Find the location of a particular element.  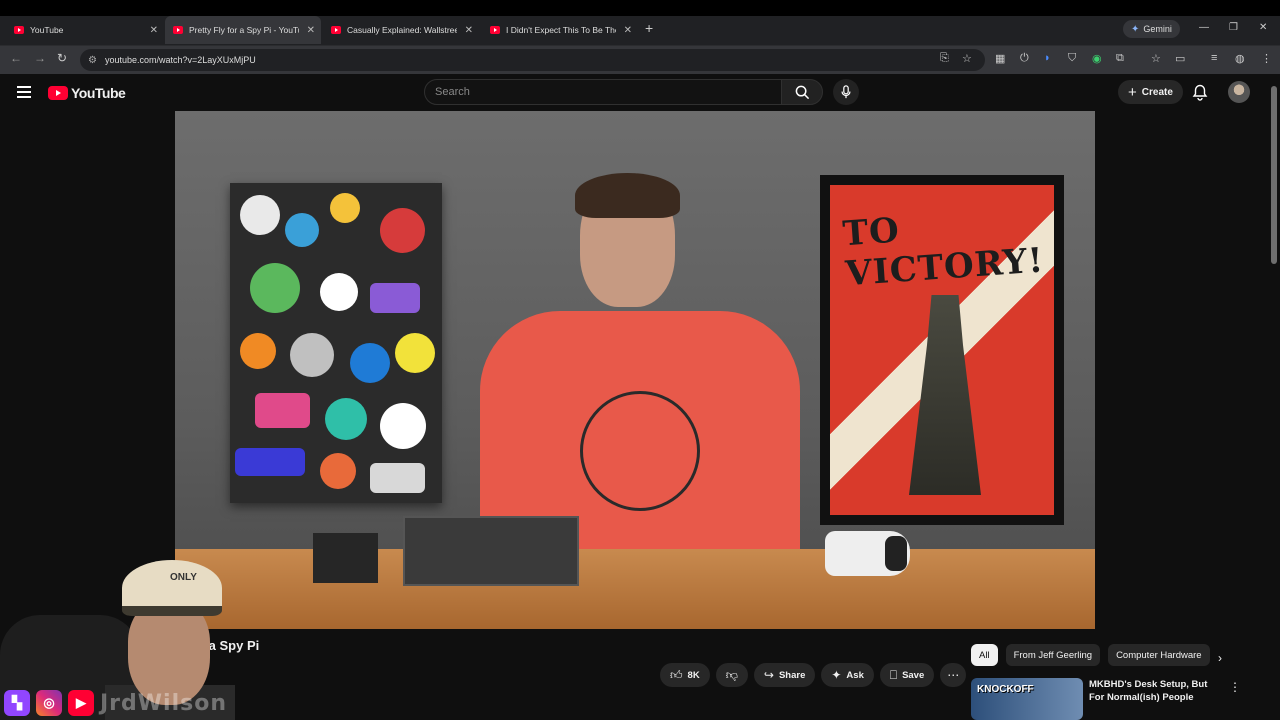

streamer-cap is located at coordinates (172, 588).